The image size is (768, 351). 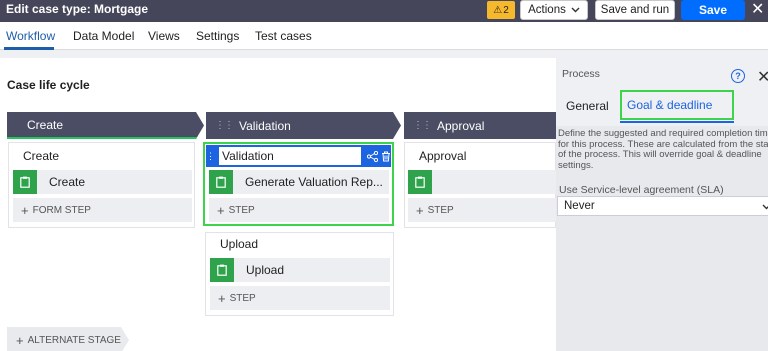 What do you see at coordinates (506, 10) in the screenshot?
I see `warning-count: 2` at bounding box center [506, 10].